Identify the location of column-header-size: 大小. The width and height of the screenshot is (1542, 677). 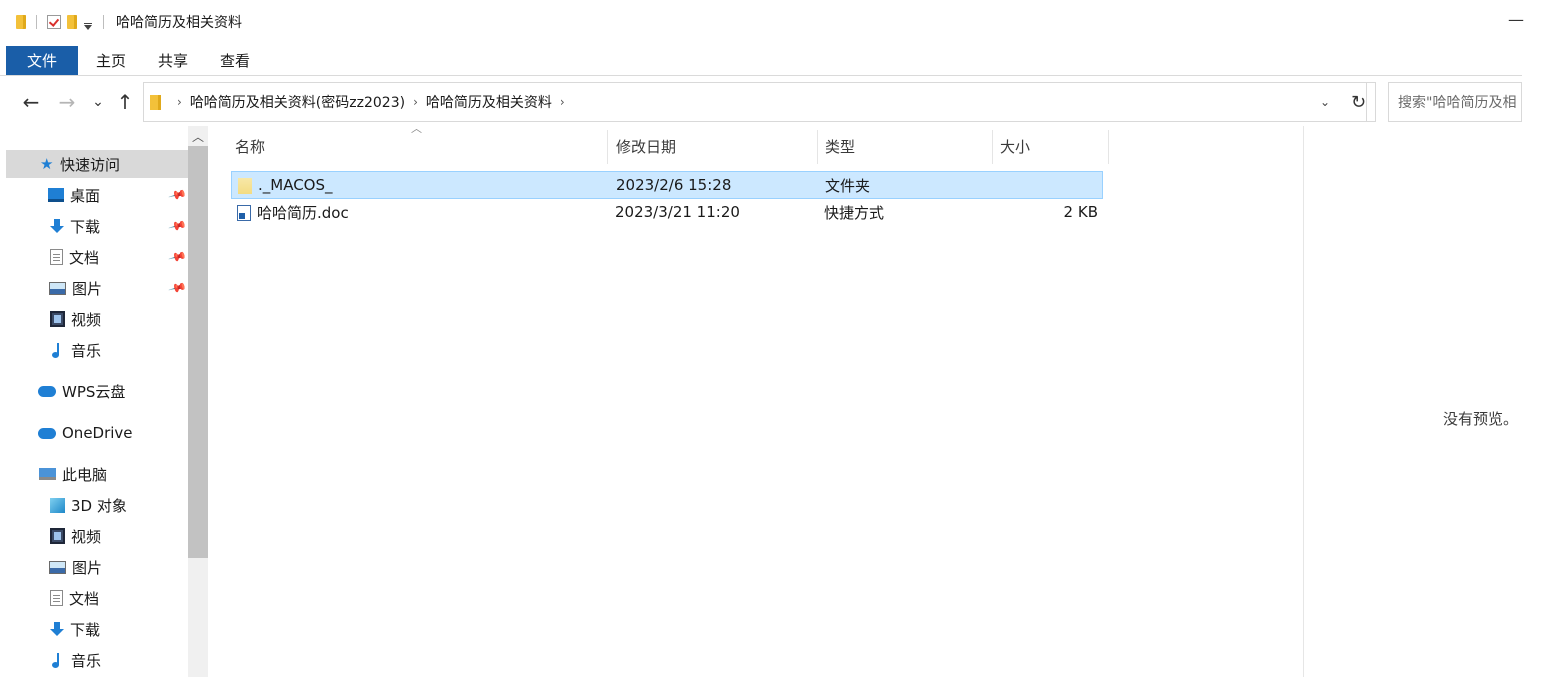
(1050, 146).